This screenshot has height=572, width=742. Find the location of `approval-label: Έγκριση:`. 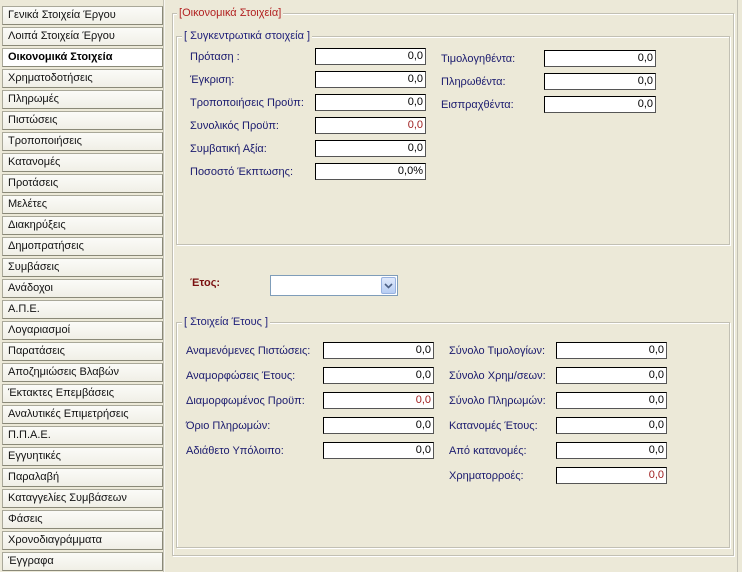

approval-label: Έγκριση: is located at coordinates (212, 80).